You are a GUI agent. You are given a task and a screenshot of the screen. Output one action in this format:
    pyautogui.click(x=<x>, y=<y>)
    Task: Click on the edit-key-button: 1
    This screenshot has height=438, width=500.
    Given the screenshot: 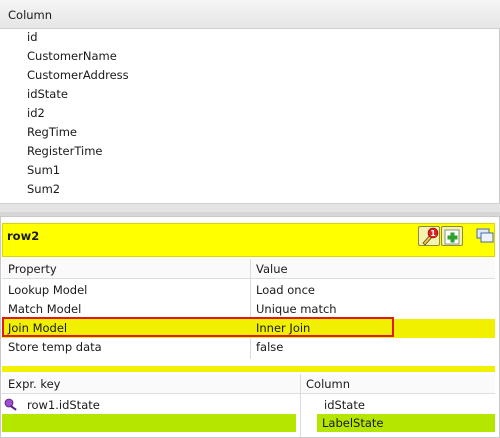 What is the action you would take?
    pyautogui.click(x=429, y=236)
    